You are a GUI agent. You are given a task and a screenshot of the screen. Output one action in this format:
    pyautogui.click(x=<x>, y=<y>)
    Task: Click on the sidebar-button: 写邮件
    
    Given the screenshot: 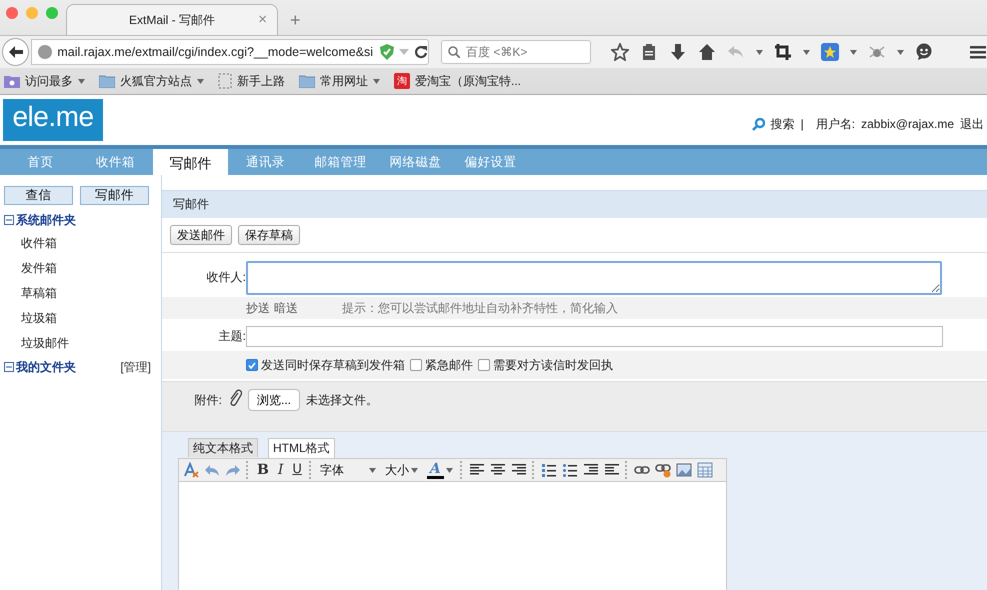 What is the action you would take?
    pyautogui.click(x=114, y=195)
    